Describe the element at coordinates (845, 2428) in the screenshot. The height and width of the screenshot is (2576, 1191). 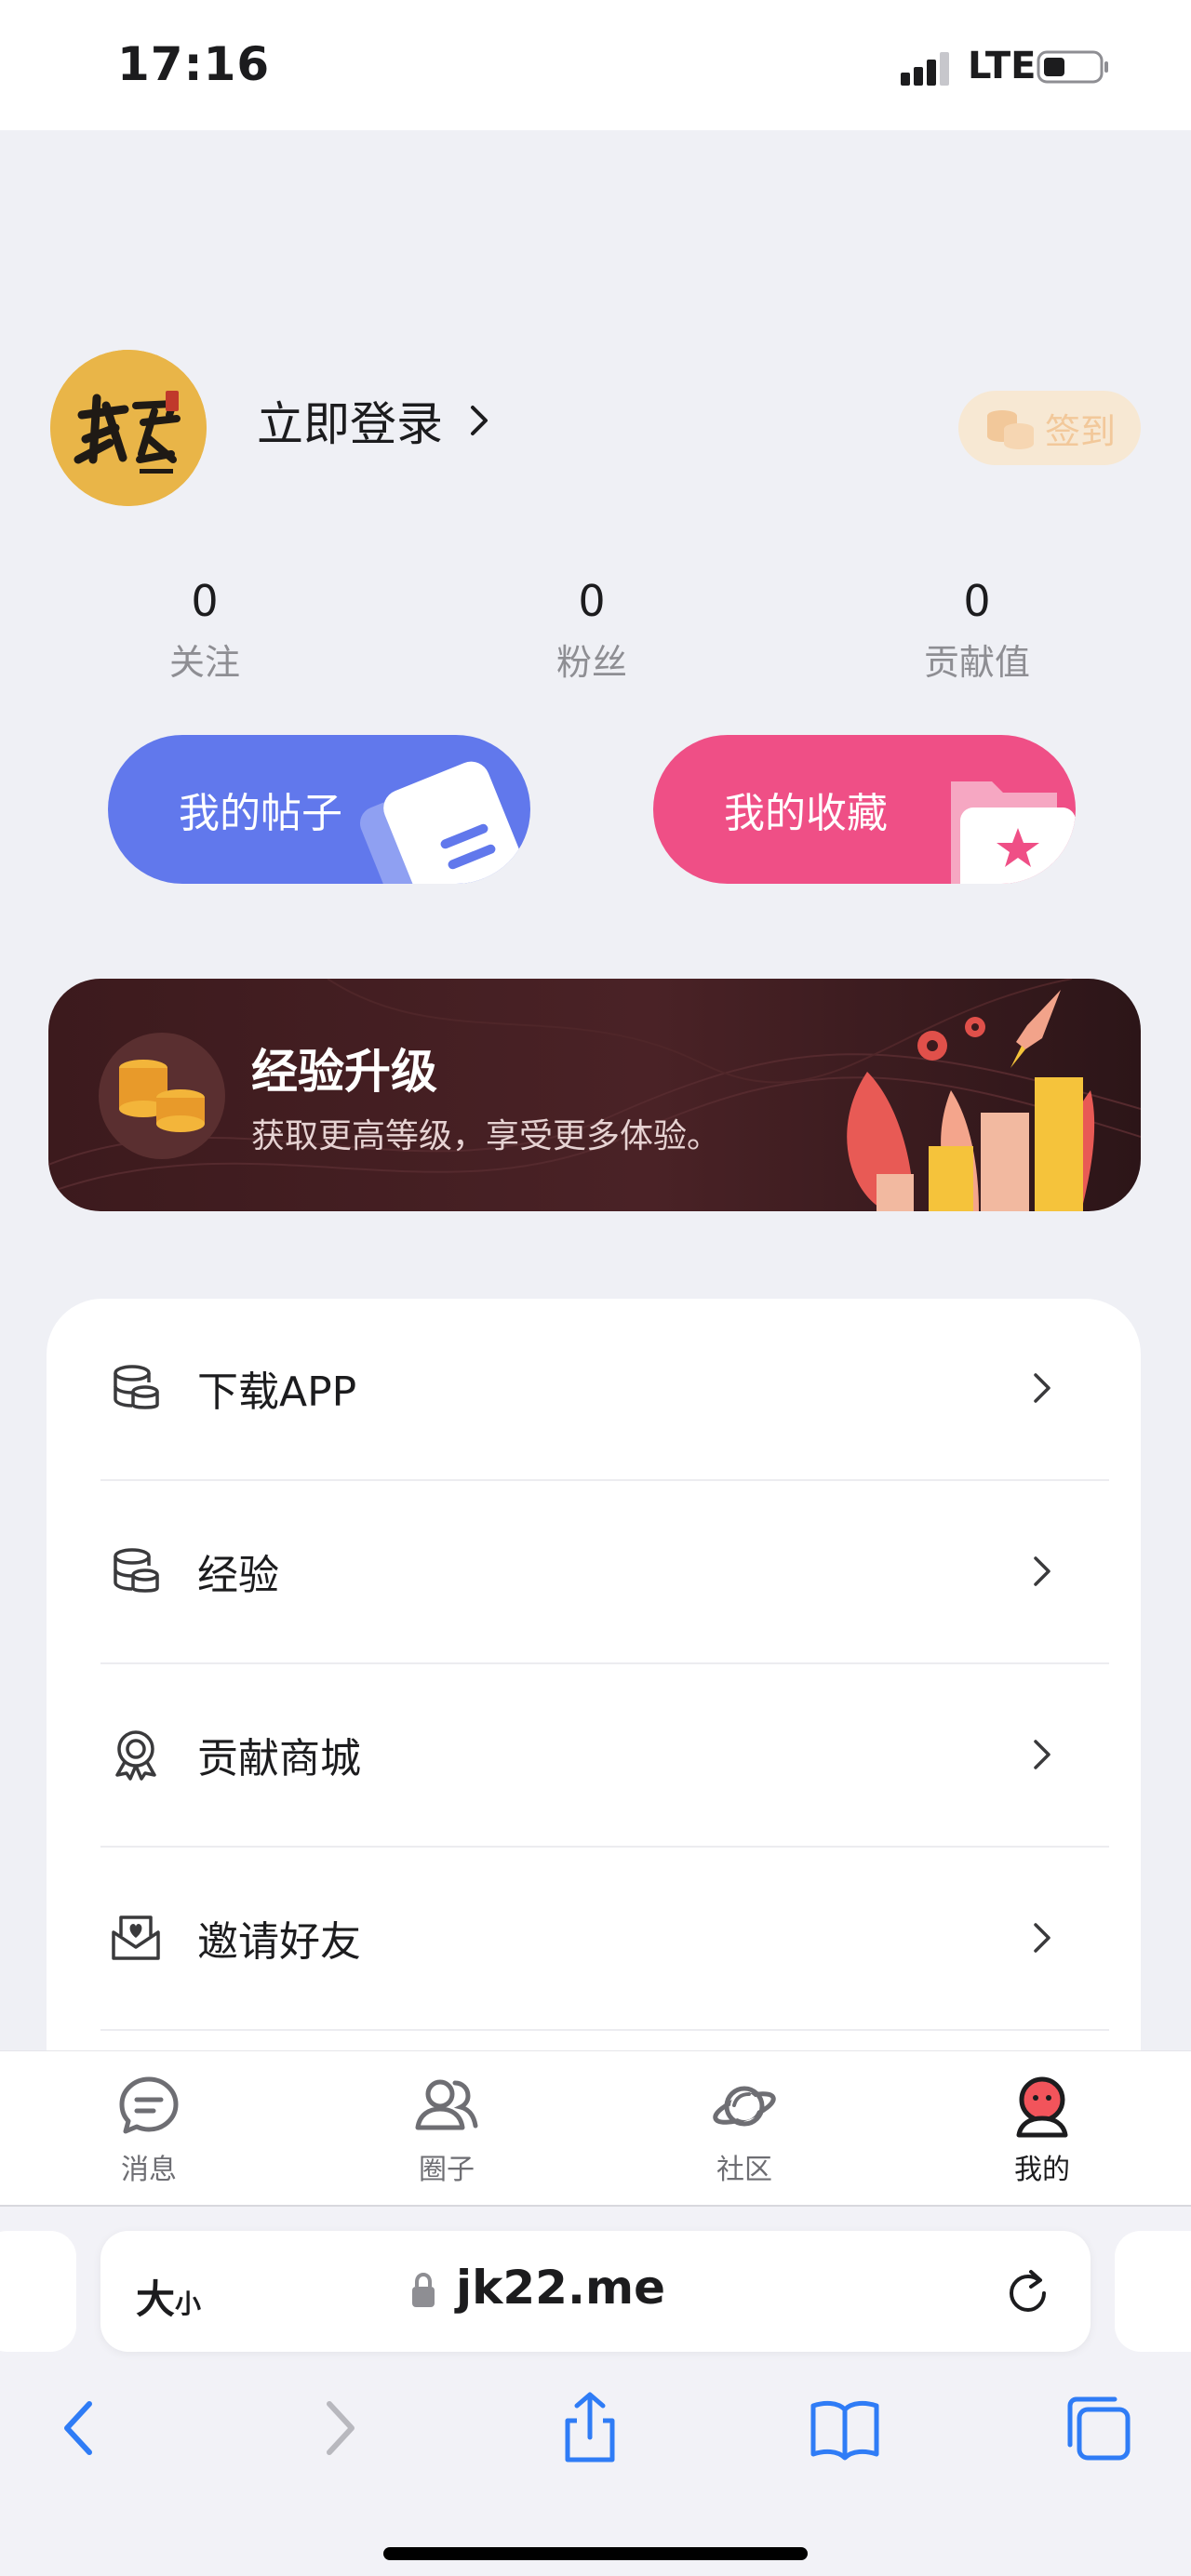
I see `bookmarks-icon` at that location.